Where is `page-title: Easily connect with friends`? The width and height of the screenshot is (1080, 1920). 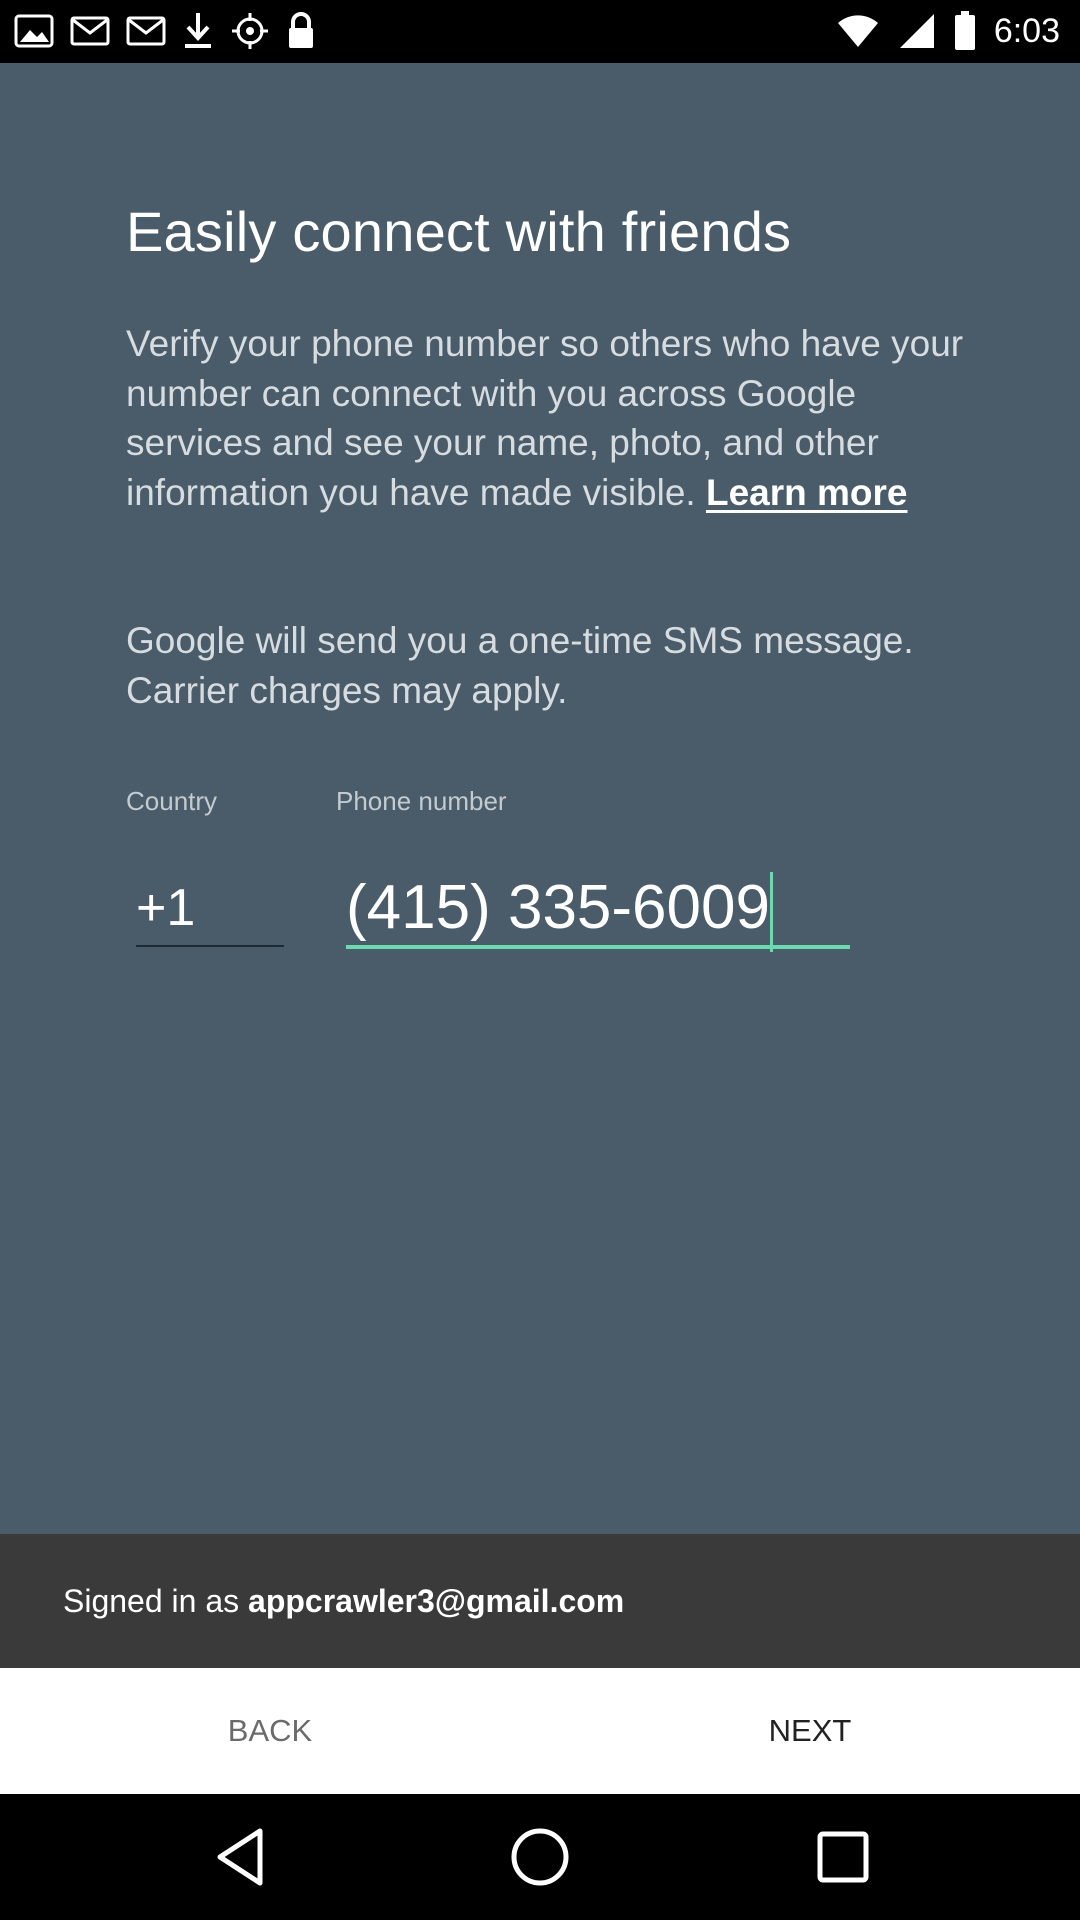 page-title: Easily connect with friends is located at coordinates (459, 231).